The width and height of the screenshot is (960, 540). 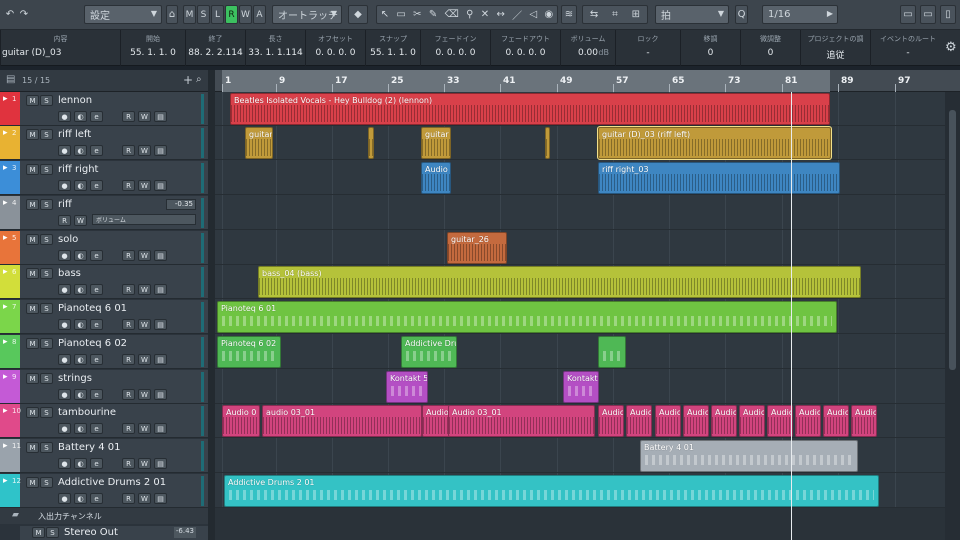 What do you see at coordinates (89, 447) in the screenshot?
I see `track-name: Battery 4 01` at bounding box center [89, 447].